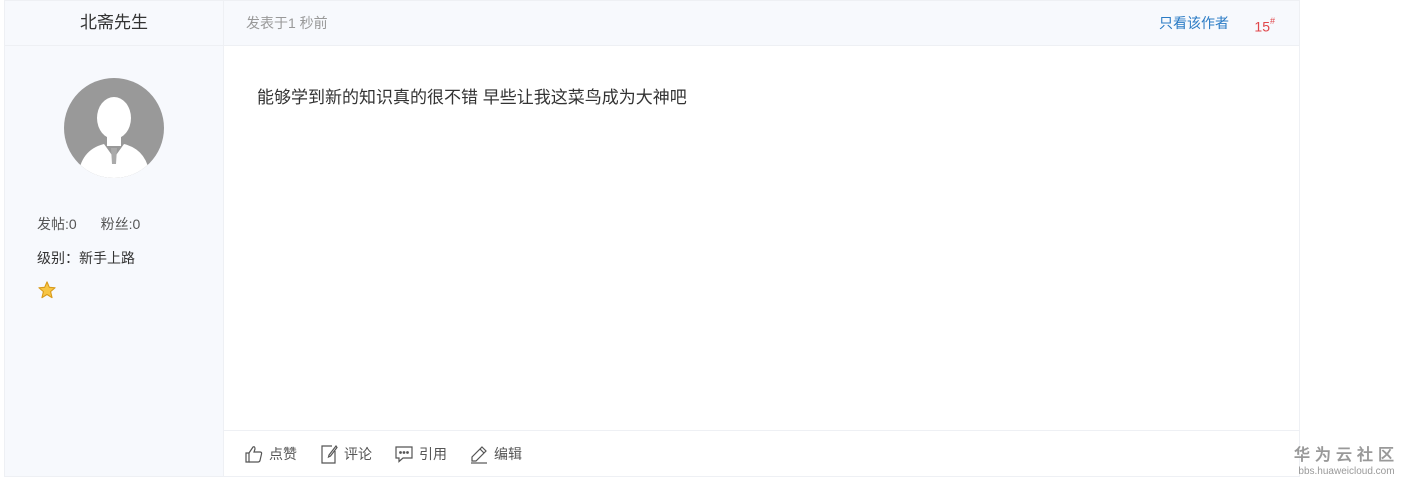 Image resolution: width=1411 pixels, height=481 pixels. Describe the element at coordinates (1346, 455) in the screenshot. I see `watermark-title: 华为云社区` at that location.